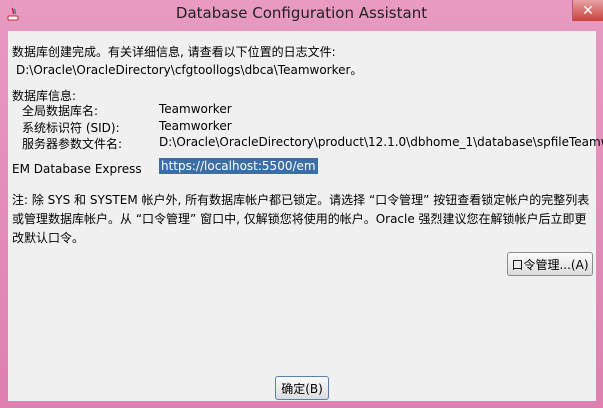  I want to click on title-bar: Database Configuration Assistant ✕, so click(301, 15).